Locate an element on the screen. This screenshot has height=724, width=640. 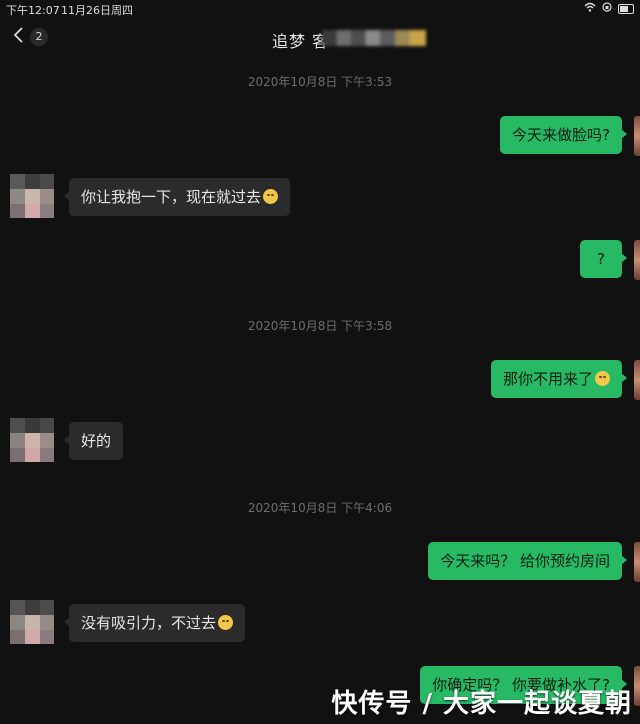
status-date: 11月26日周四 is located at coordinates (97, 10).